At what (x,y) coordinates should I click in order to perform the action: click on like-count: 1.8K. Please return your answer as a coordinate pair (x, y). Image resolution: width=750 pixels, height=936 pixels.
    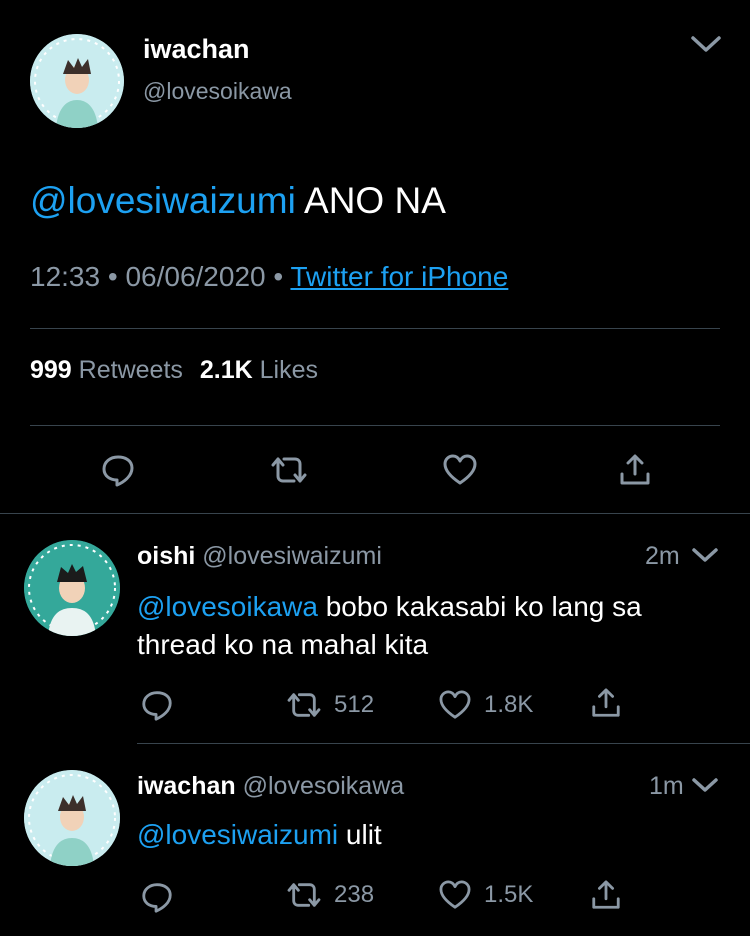
    Looking at the image, I should click on (509, 704).